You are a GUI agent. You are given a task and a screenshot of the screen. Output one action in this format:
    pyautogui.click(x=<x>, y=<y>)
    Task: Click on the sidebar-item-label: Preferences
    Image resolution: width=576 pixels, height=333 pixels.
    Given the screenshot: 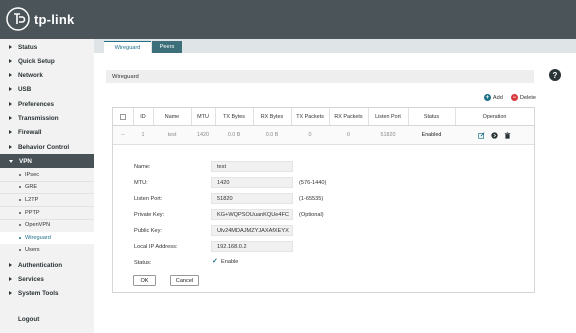 What is the action you would take?
    pyautogui.click(x=36, y=104)
    